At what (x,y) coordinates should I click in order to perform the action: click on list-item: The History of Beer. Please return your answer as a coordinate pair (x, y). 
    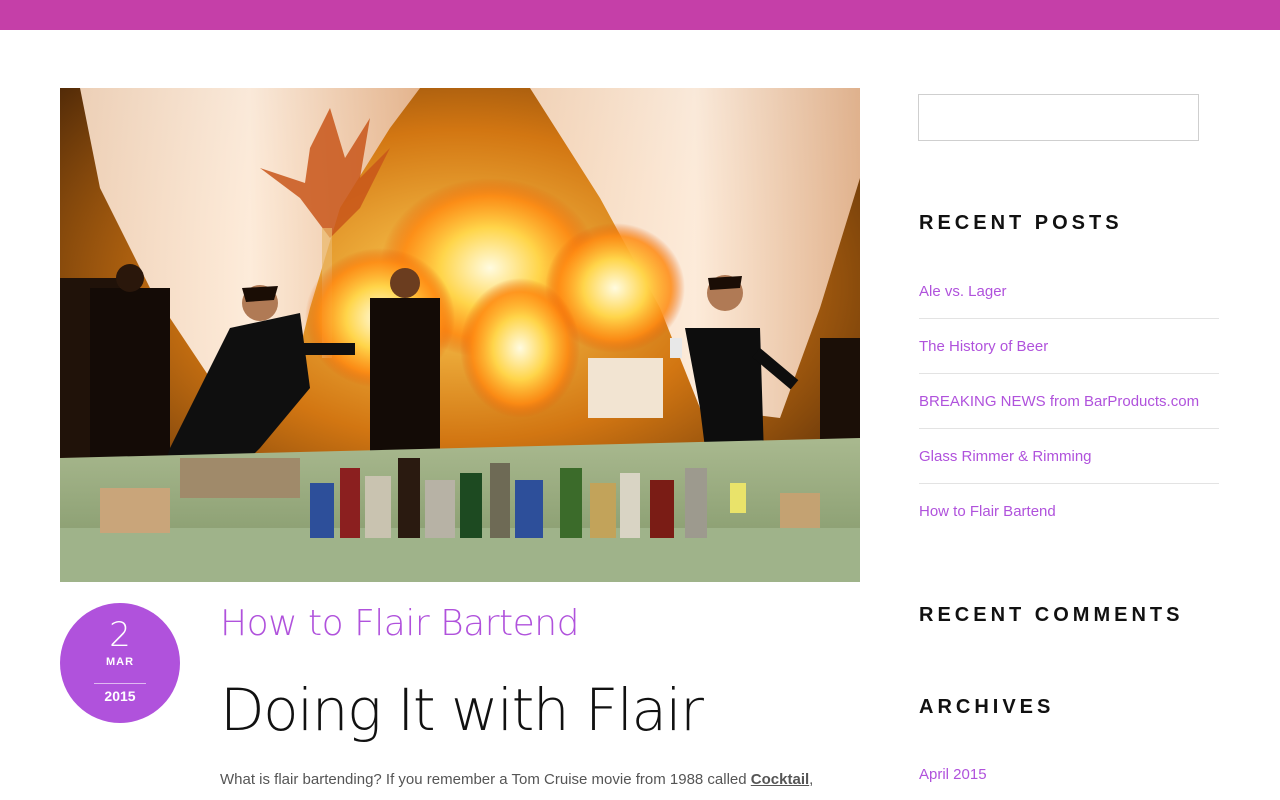
    Looking at the image, I should click on (1069, 346).